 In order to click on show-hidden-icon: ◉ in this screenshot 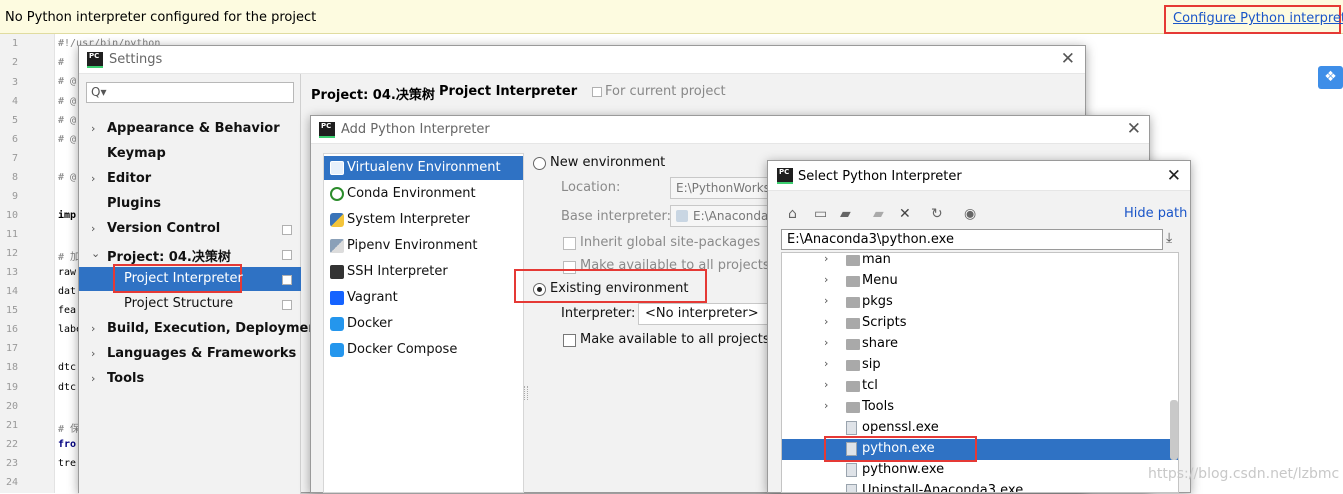, I will do `click(970, 214)`.